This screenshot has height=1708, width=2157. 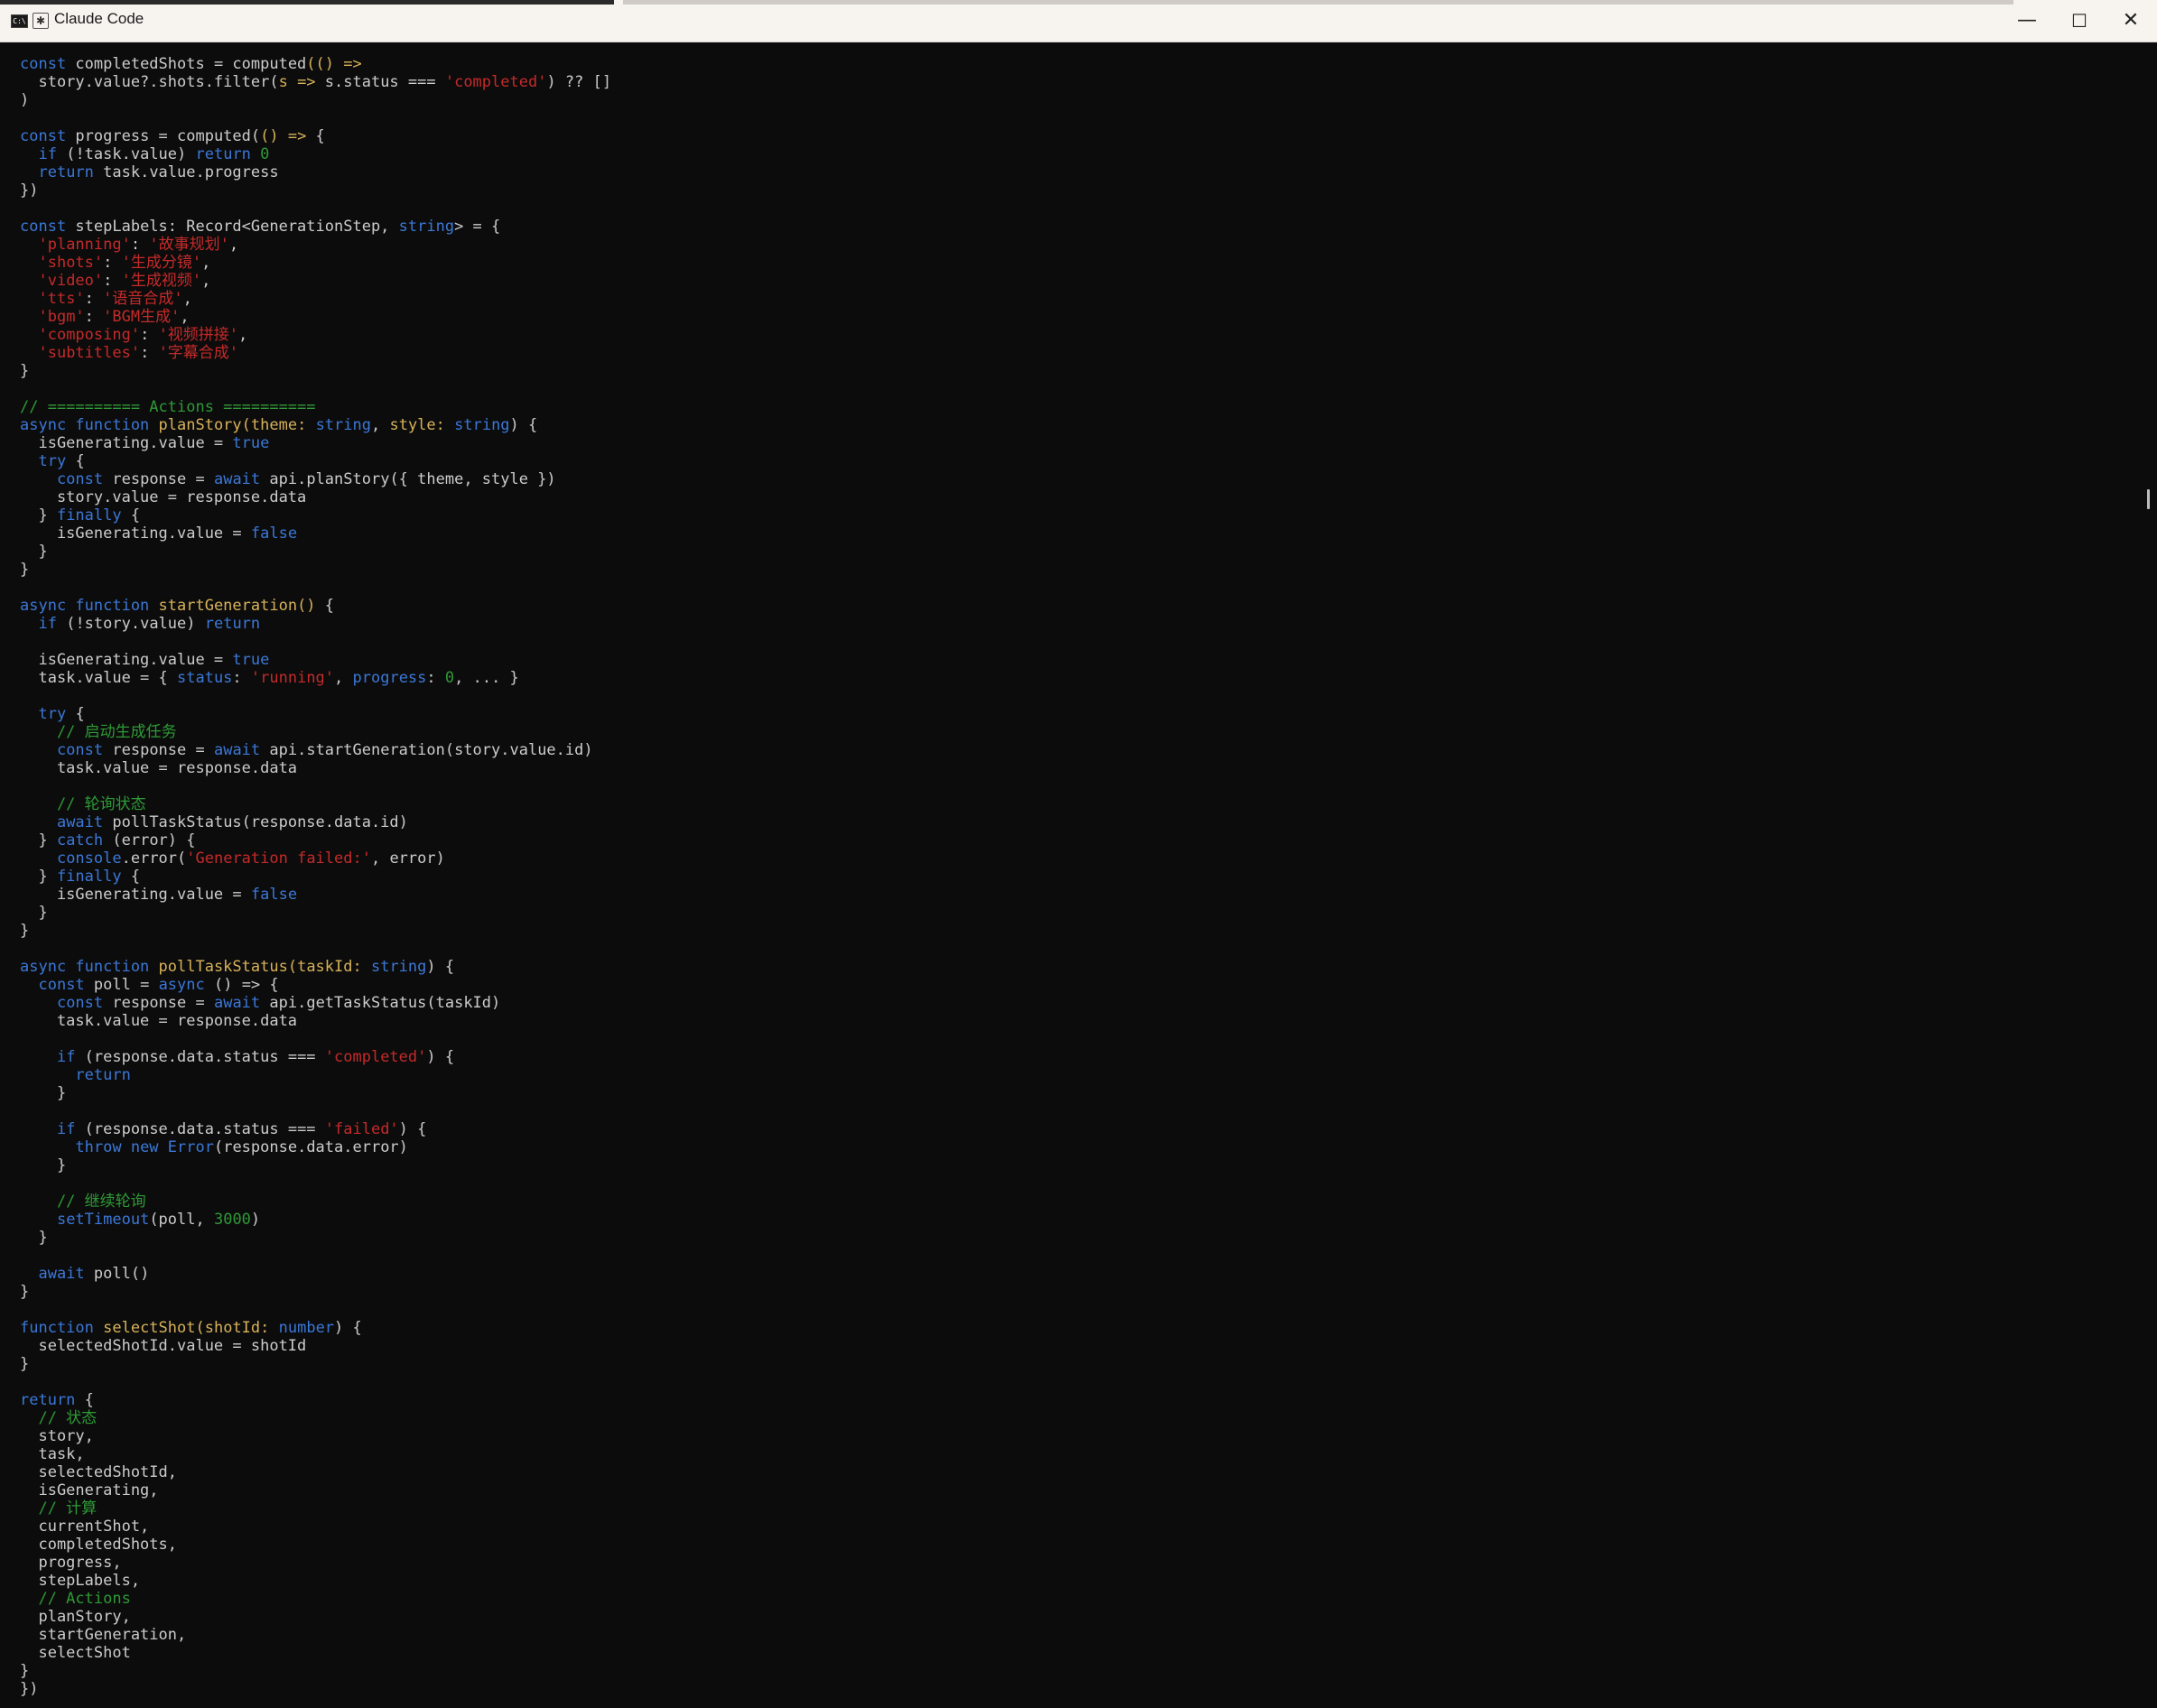 What do you see at coordinates (315, 714) in the screenshot?
I see `code-line: try {` at bounding box center [315, 714].